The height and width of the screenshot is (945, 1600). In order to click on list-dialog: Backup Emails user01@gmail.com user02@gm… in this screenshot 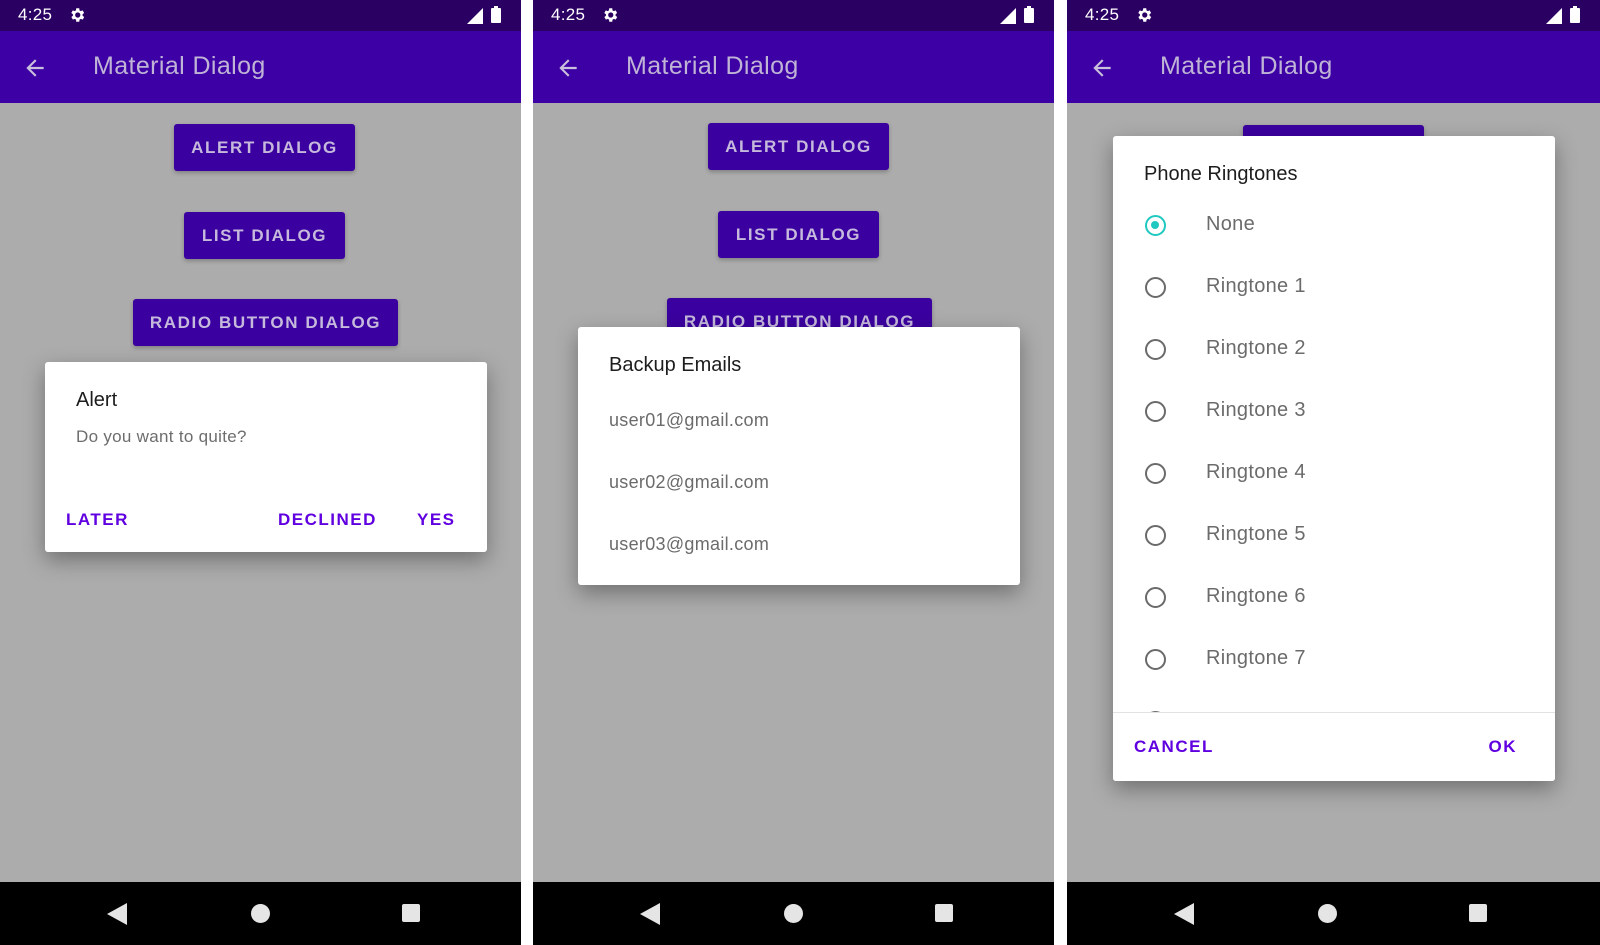, I will do `click(799, 456)`.